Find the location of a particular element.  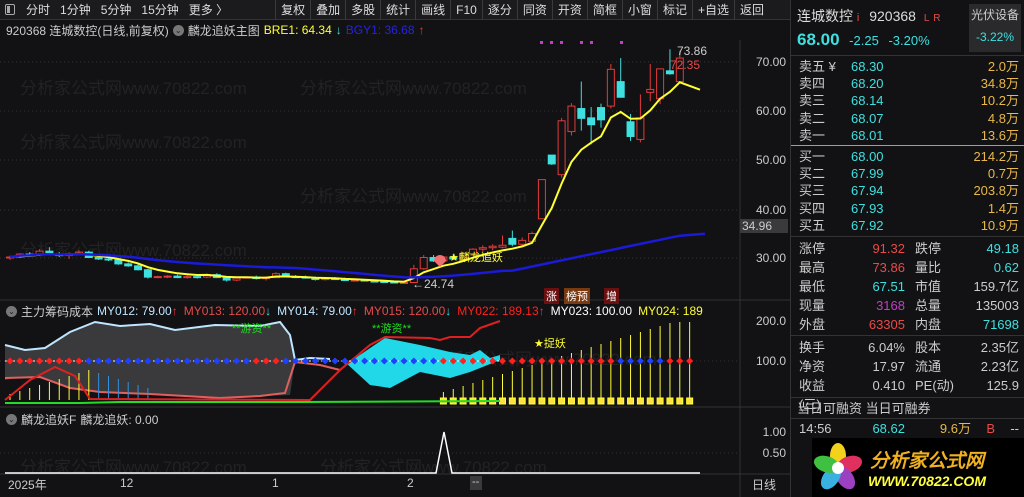

stat-value: 135003 is located at coordinates (997, 305).